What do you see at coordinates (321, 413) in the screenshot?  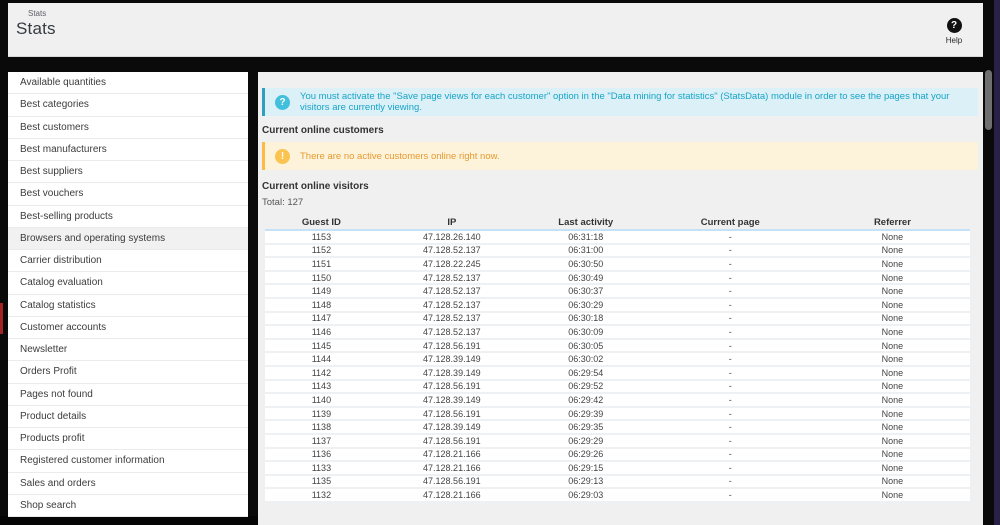 I see `cell-guest-id: 1139` at bounding box center [321, 413].